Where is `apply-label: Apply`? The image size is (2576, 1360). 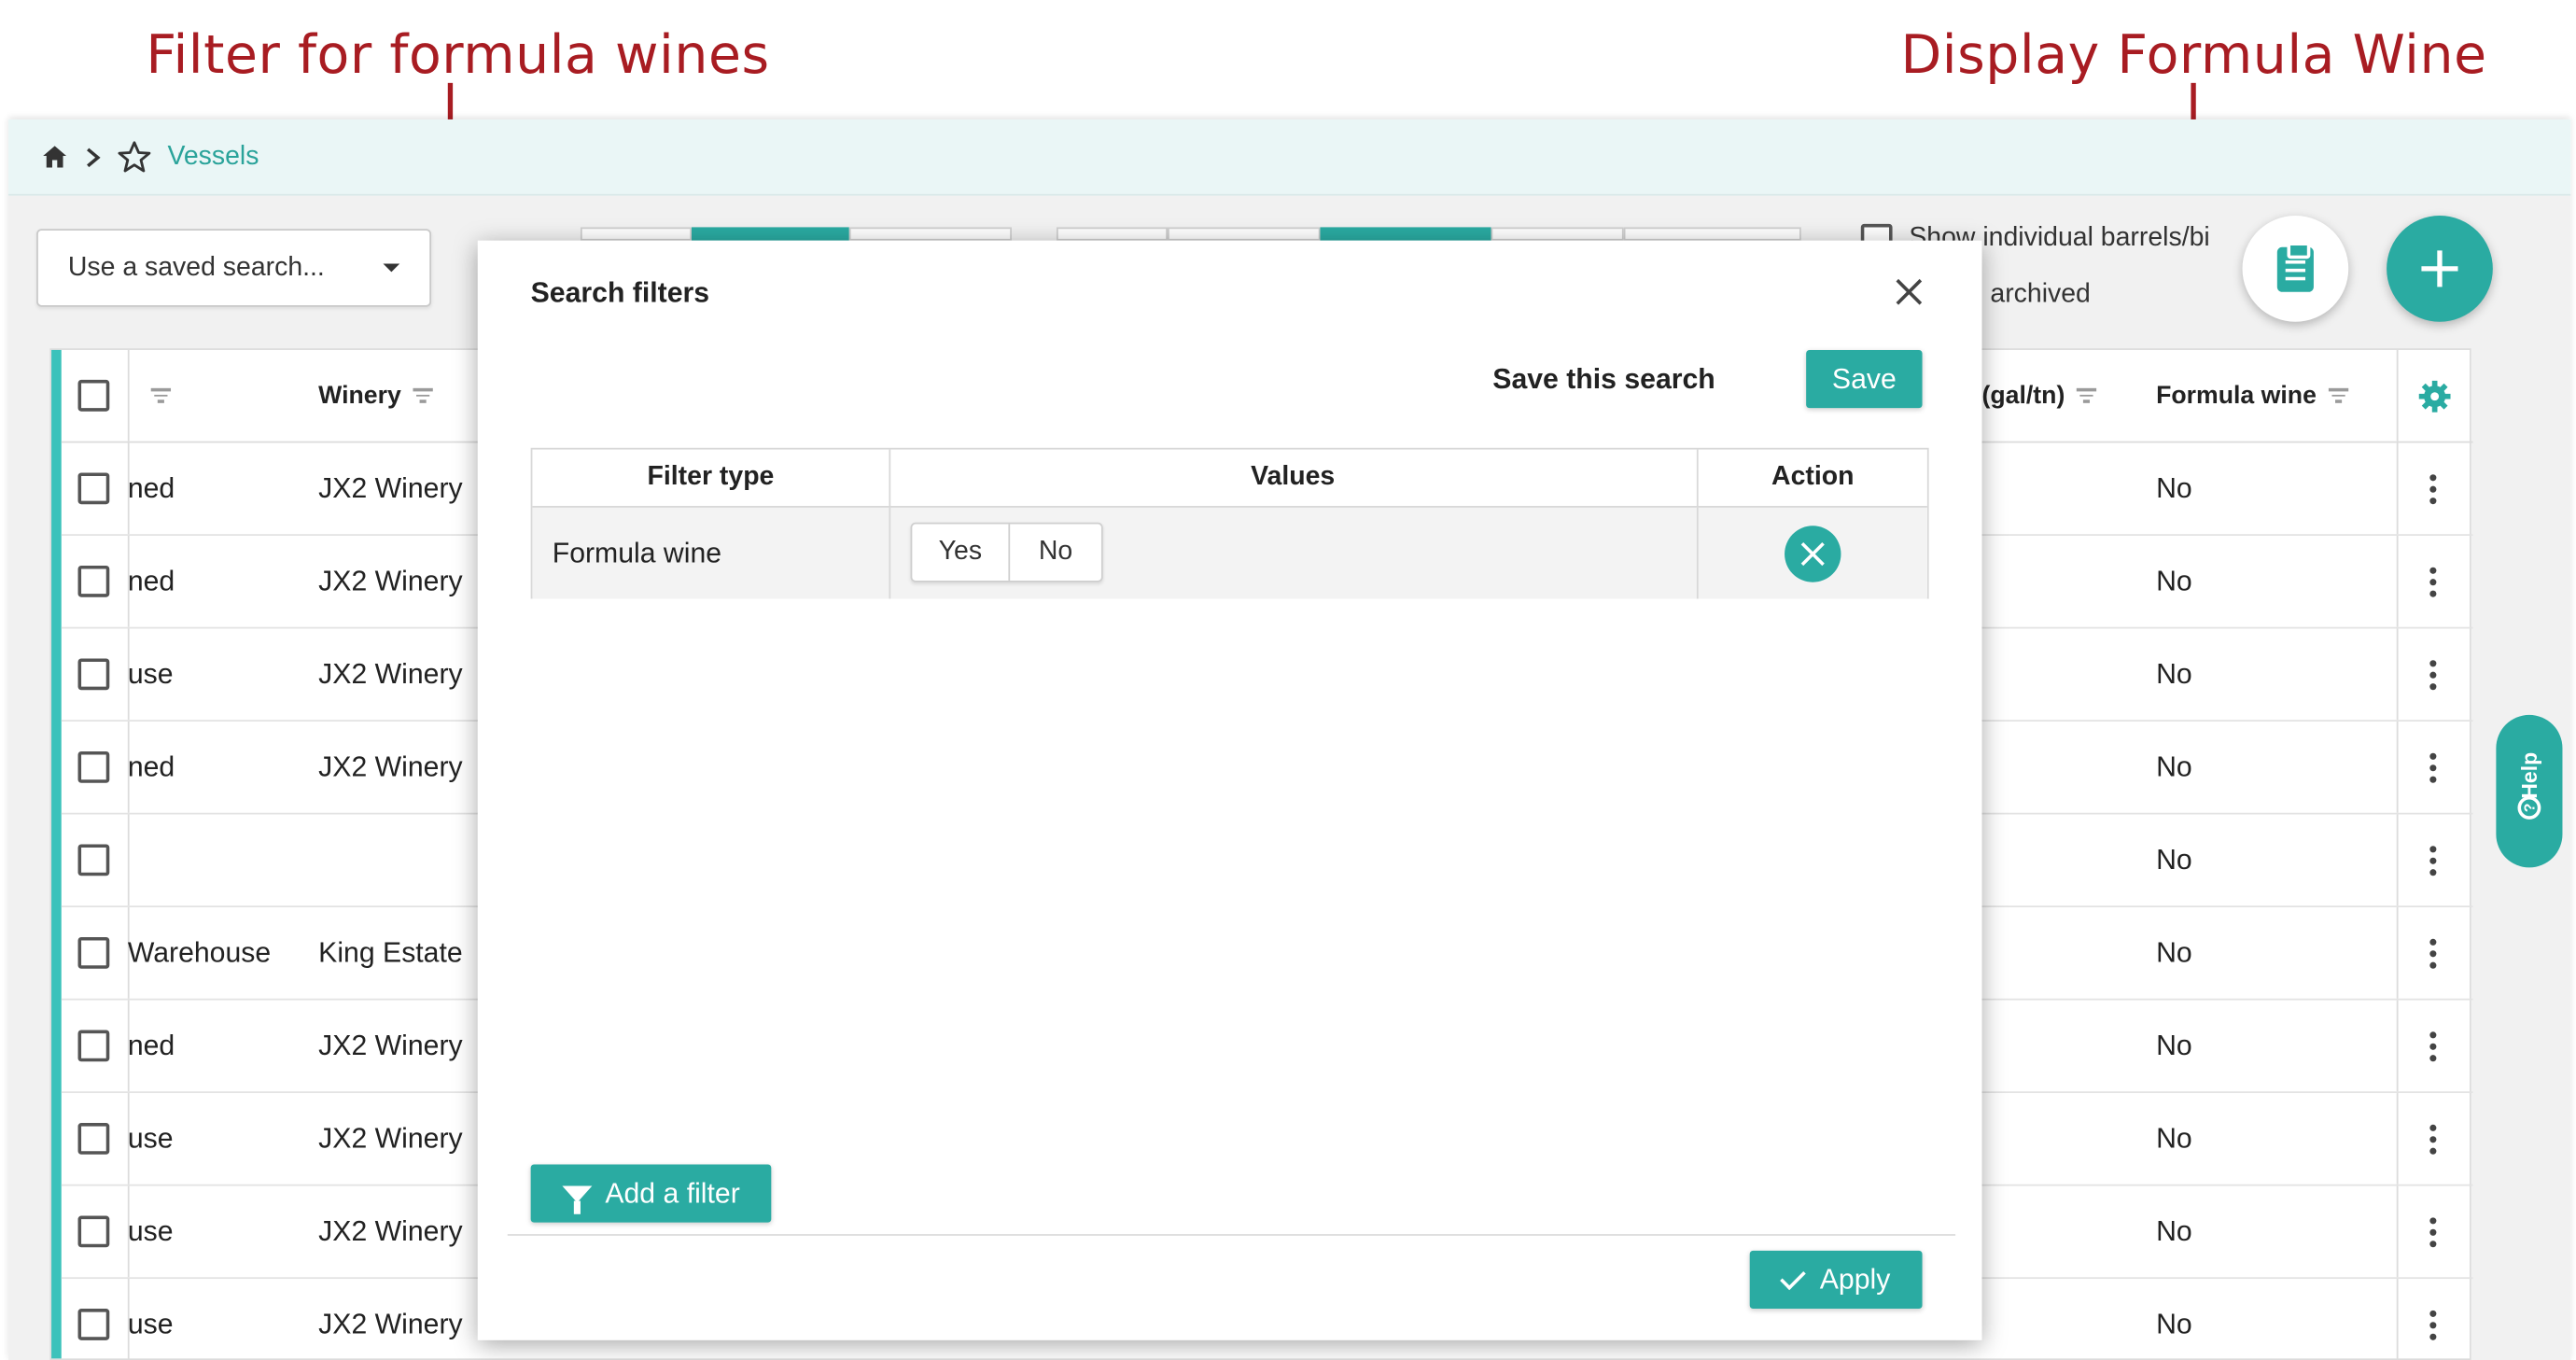 apply-label: Apply is located at coordinates (1855, 1279).